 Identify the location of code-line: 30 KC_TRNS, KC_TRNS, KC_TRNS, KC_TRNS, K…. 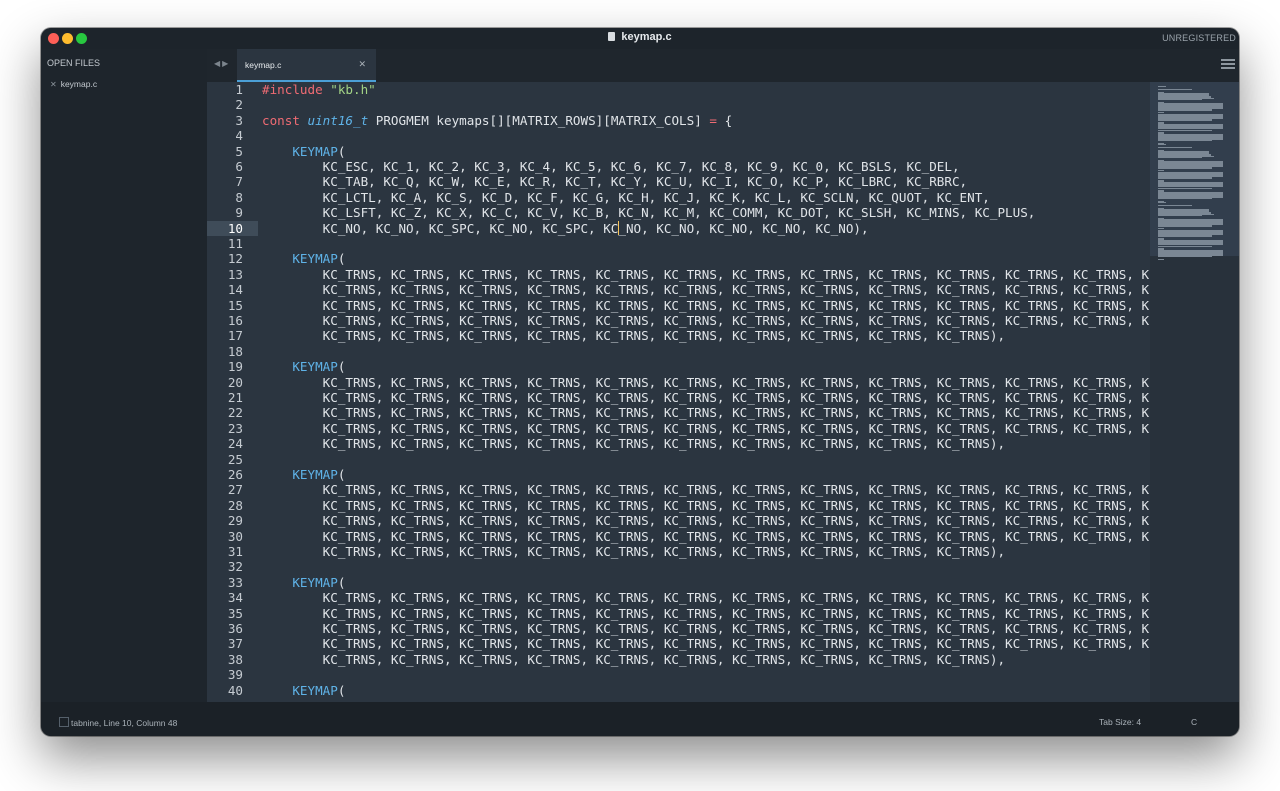
(678, 536).